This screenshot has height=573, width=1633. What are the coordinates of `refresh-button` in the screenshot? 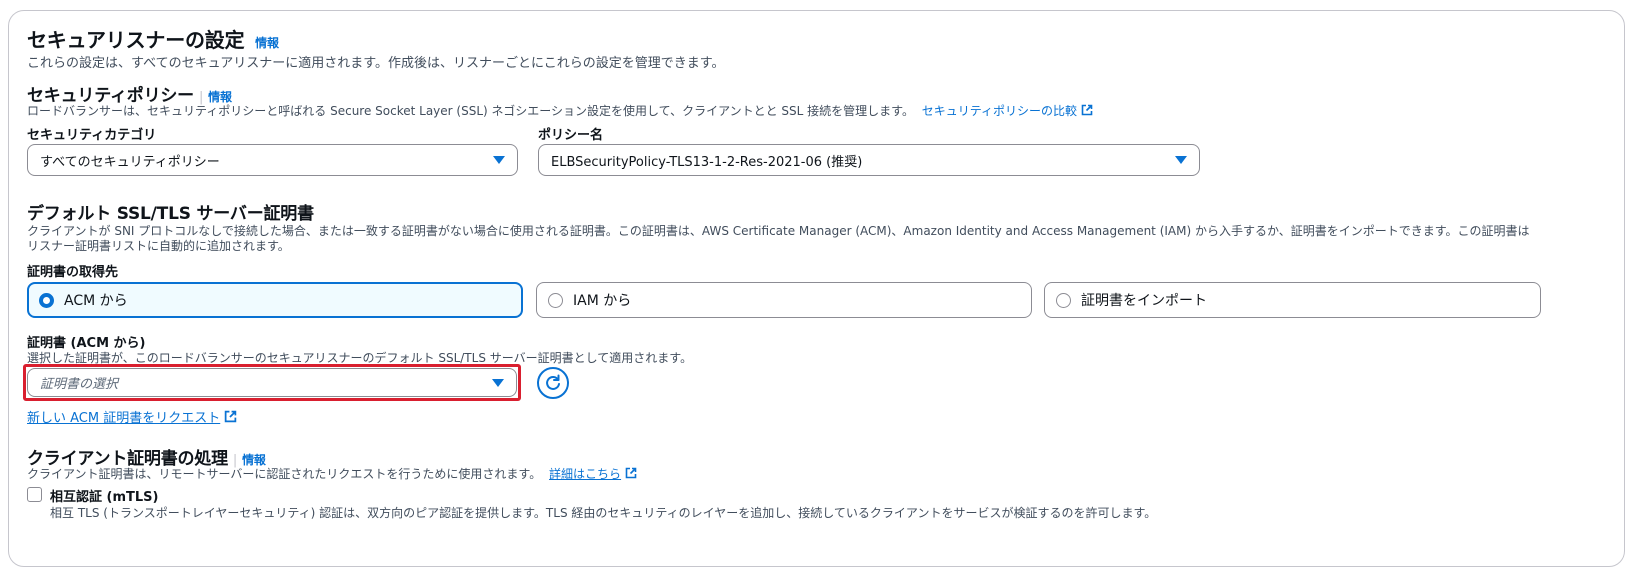 It's located at (553, 383).